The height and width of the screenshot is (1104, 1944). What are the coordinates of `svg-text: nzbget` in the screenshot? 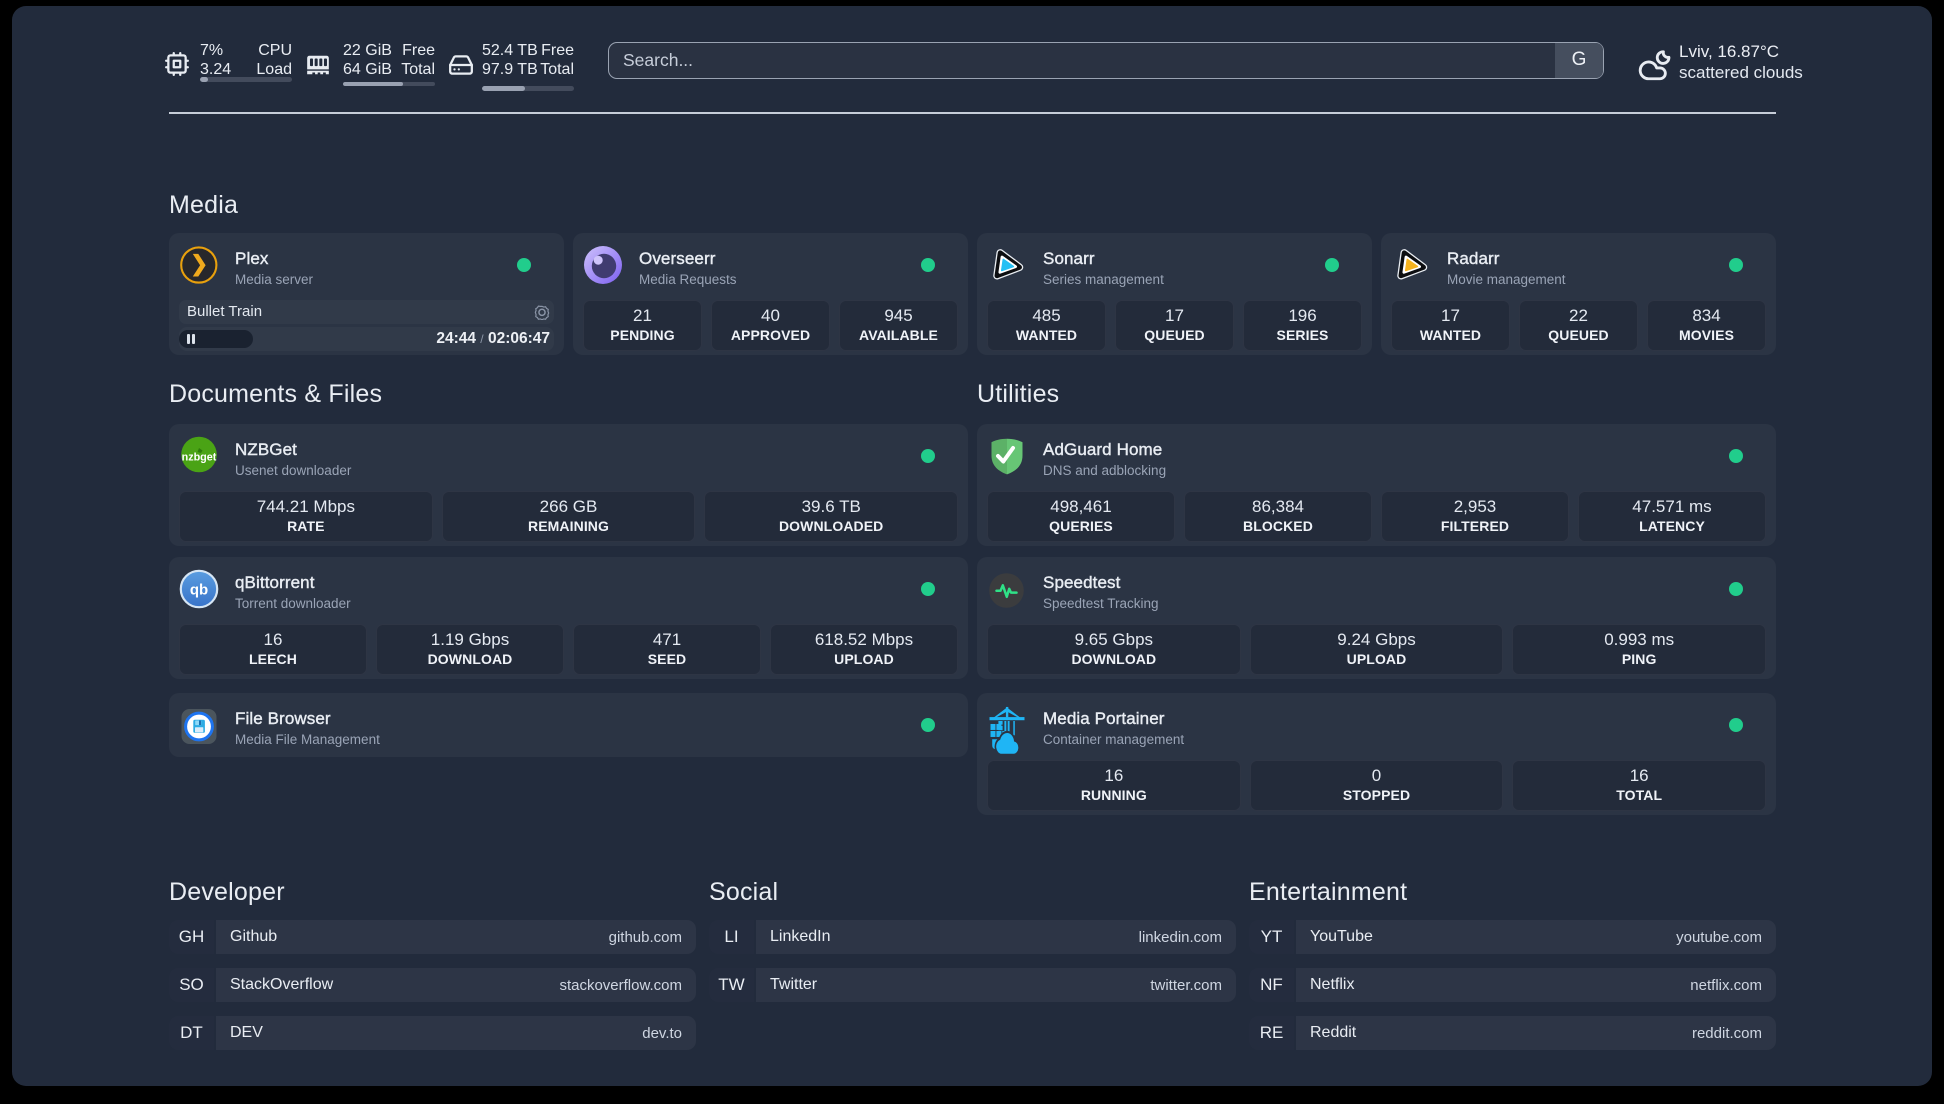 It's located at (199, 458).